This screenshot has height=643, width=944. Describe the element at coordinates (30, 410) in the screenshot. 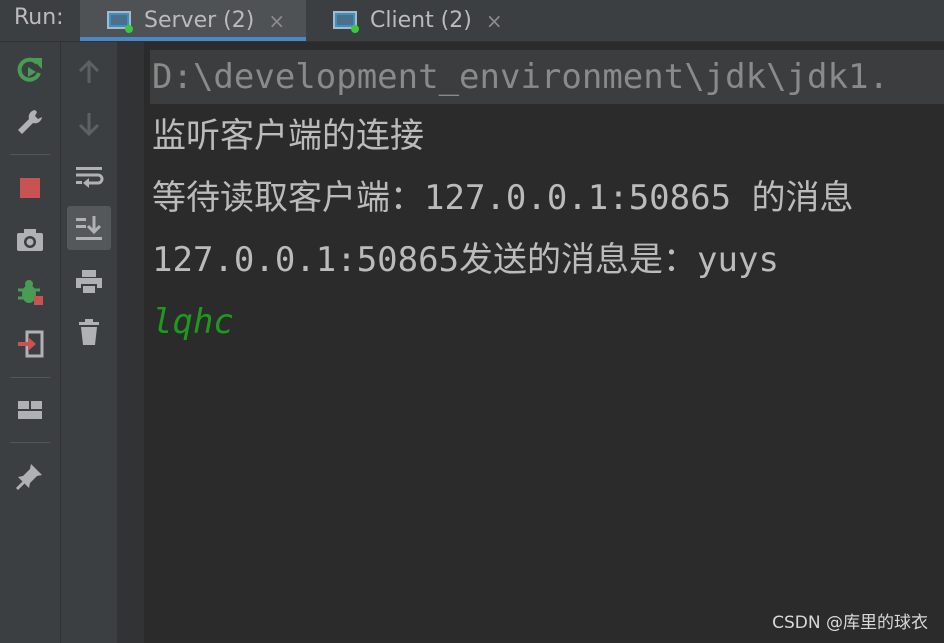

I see `layout-icon` at that location.